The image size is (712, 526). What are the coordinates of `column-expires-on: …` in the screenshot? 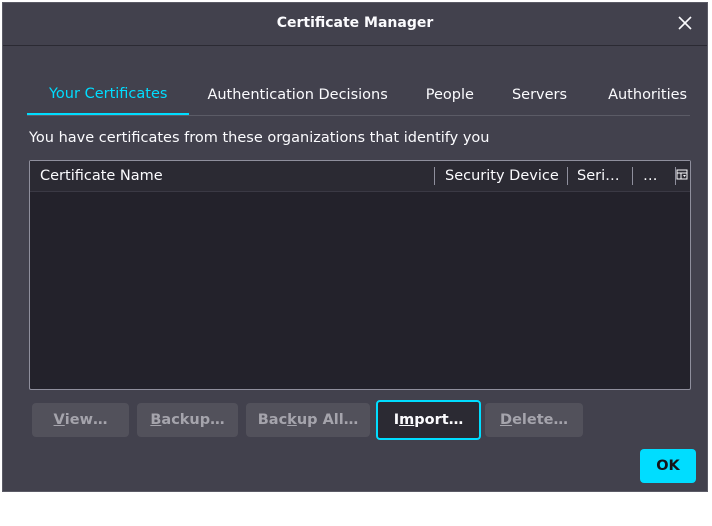 It's located at (656, 176).